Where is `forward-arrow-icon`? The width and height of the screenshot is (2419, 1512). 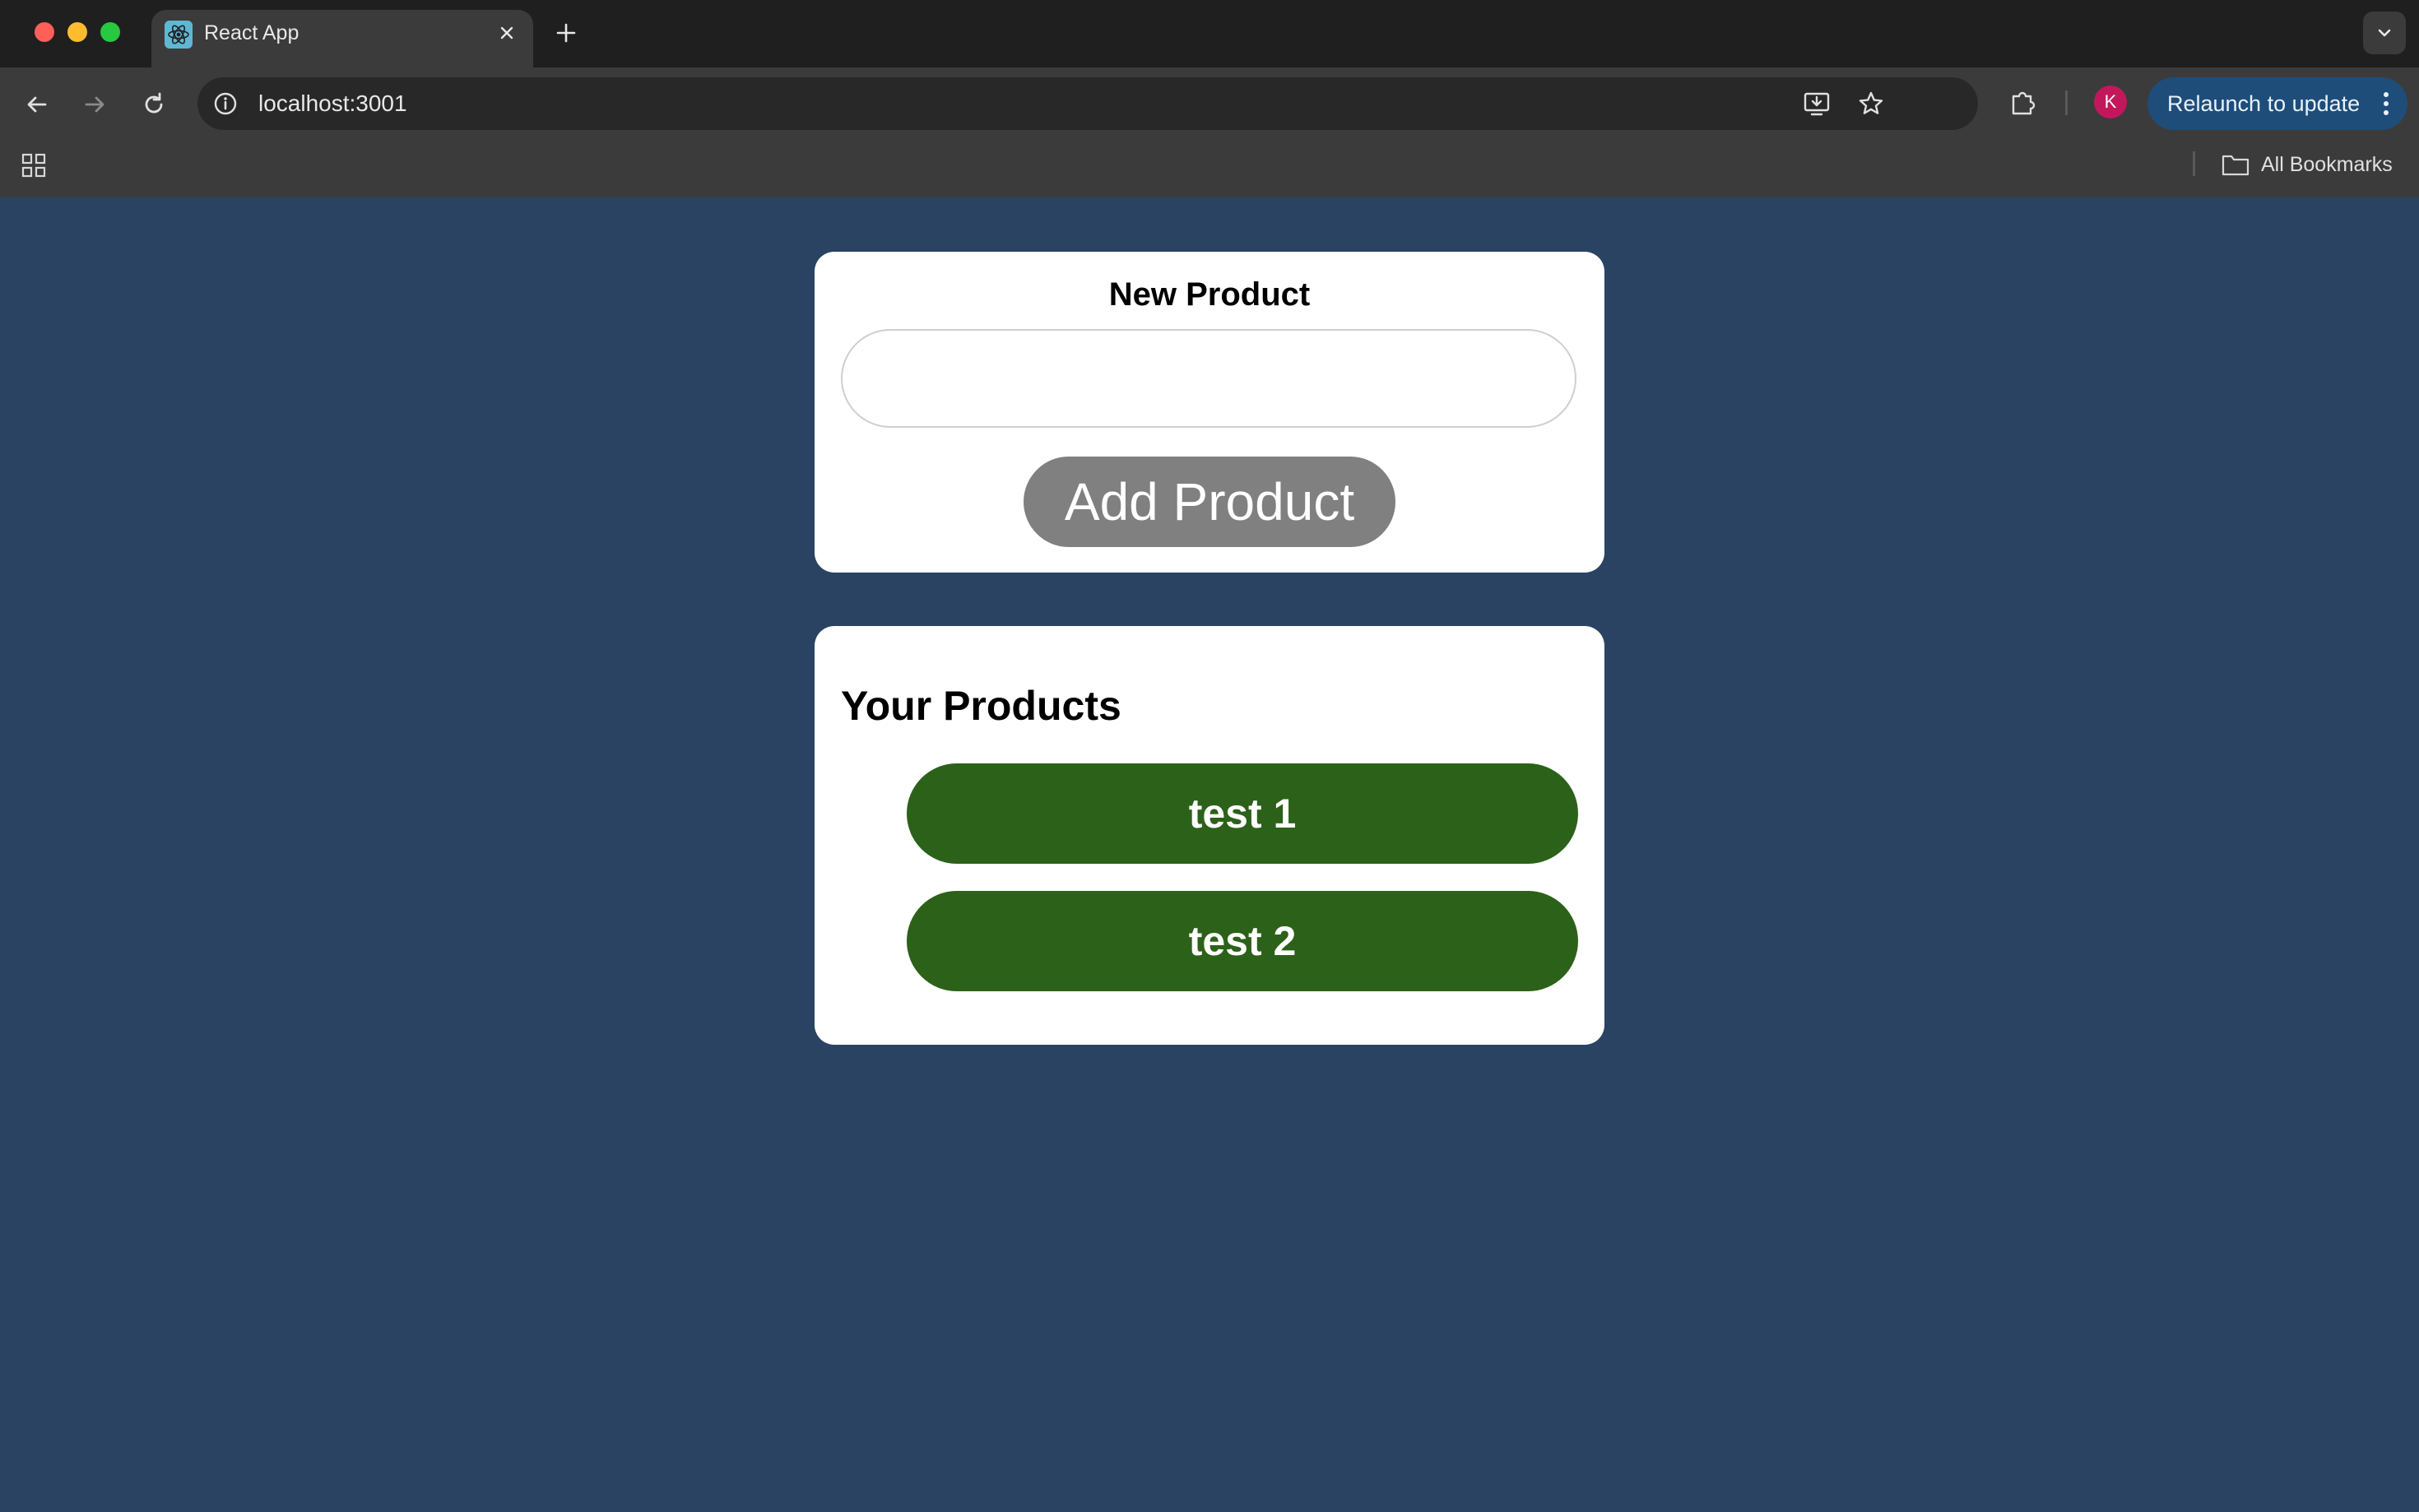 forward-arrow-icon is located at coordinates (95, 104).